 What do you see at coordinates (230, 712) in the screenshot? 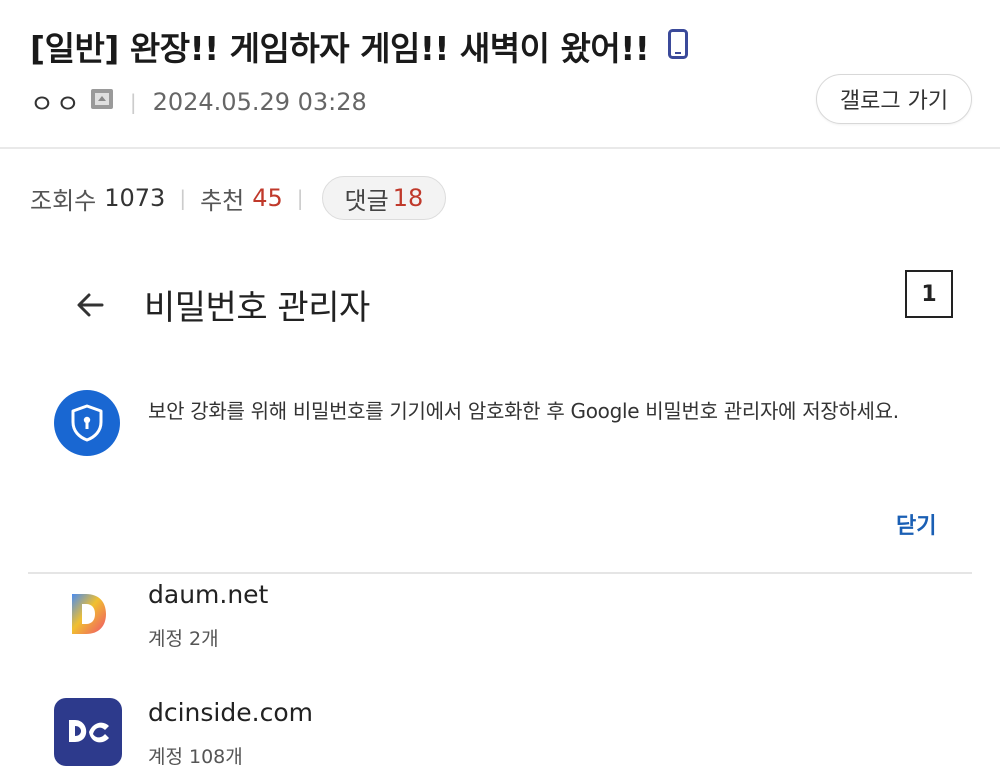
I see `site-name: dcinside.com` at bounding box center [230, 712].